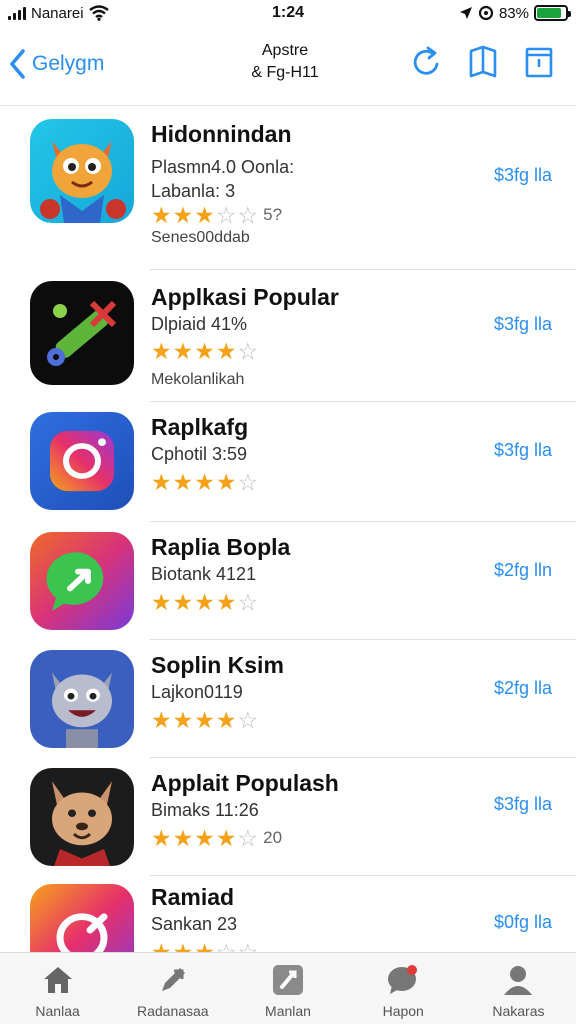 The width and height of the screenshot is (576, 1024). What do you see at coordinates (199, 324) in the screenshot?
I see `app-subtitle: Dlpiaid 41%` at bounding box center [199, 324].